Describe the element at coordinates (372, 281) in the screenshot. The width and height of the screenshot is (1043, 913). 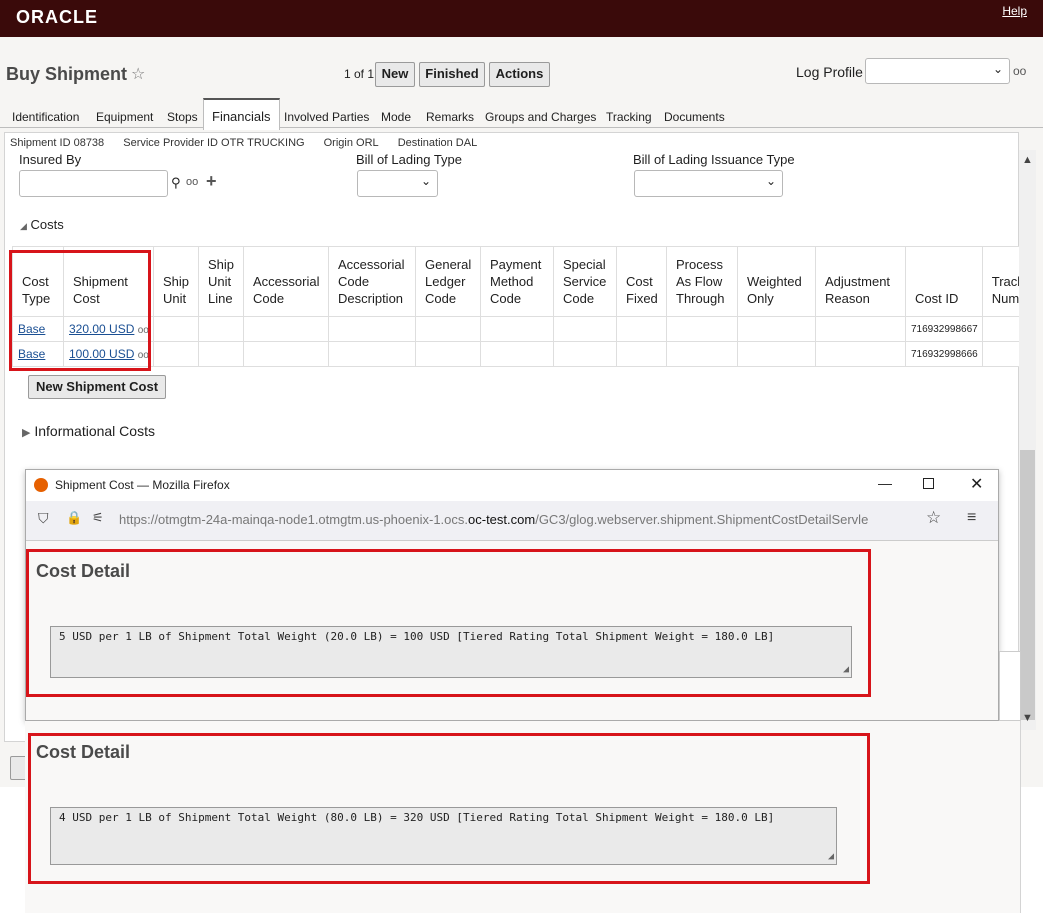
I see `column-header: Accessorial Code Description` at that location.